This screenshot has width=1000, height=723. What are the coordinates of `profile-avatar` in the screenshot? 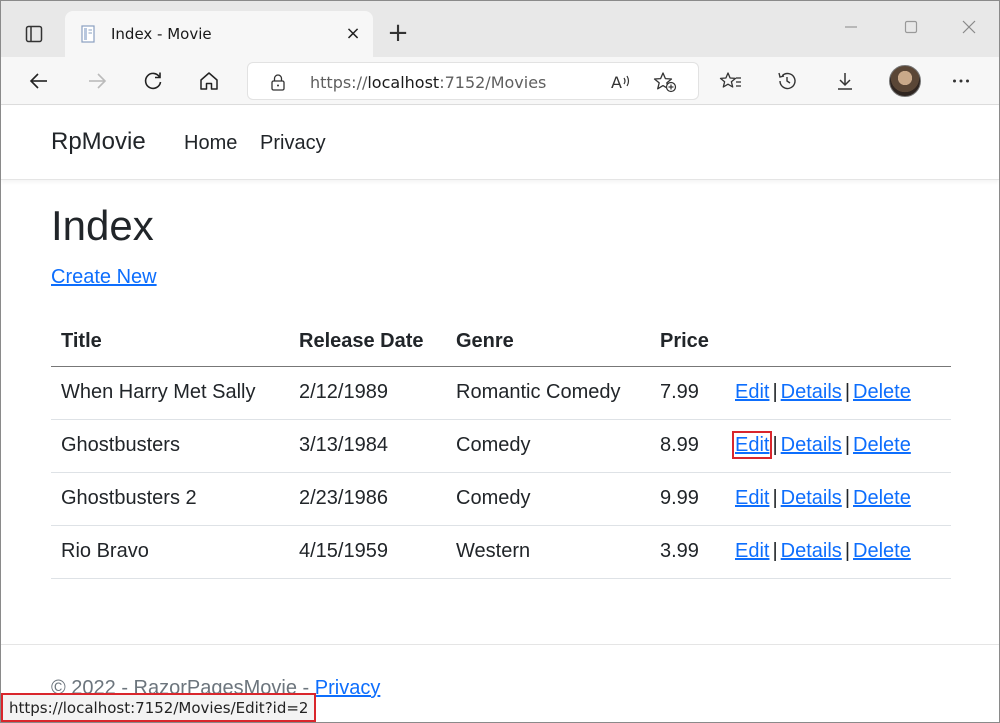 It's located at (905, 81).